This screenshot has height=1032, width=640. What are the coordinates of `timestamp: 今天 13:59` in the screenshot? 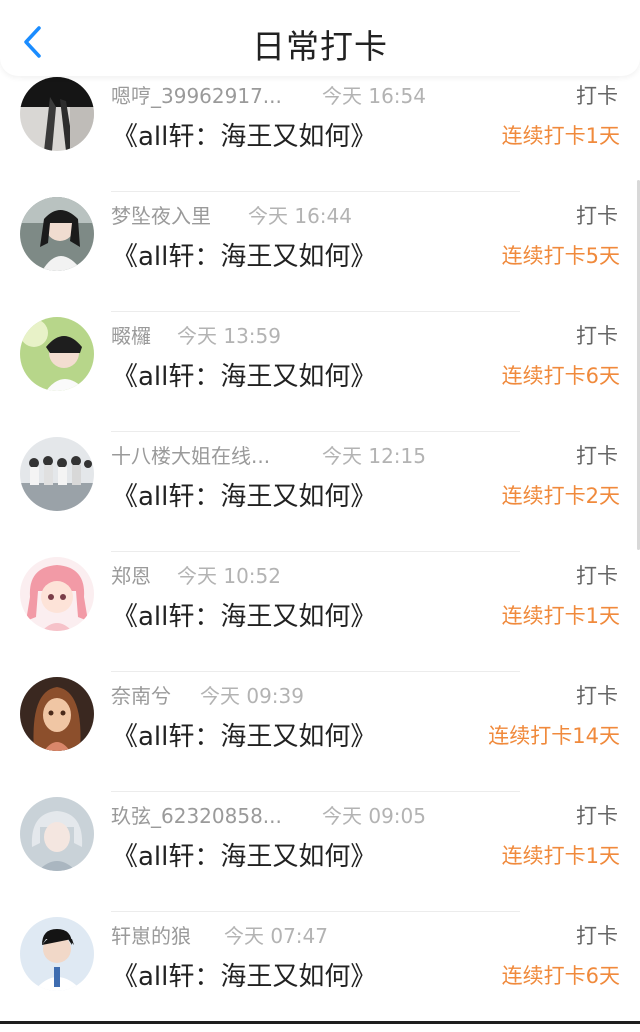 It's located at (229, 336).